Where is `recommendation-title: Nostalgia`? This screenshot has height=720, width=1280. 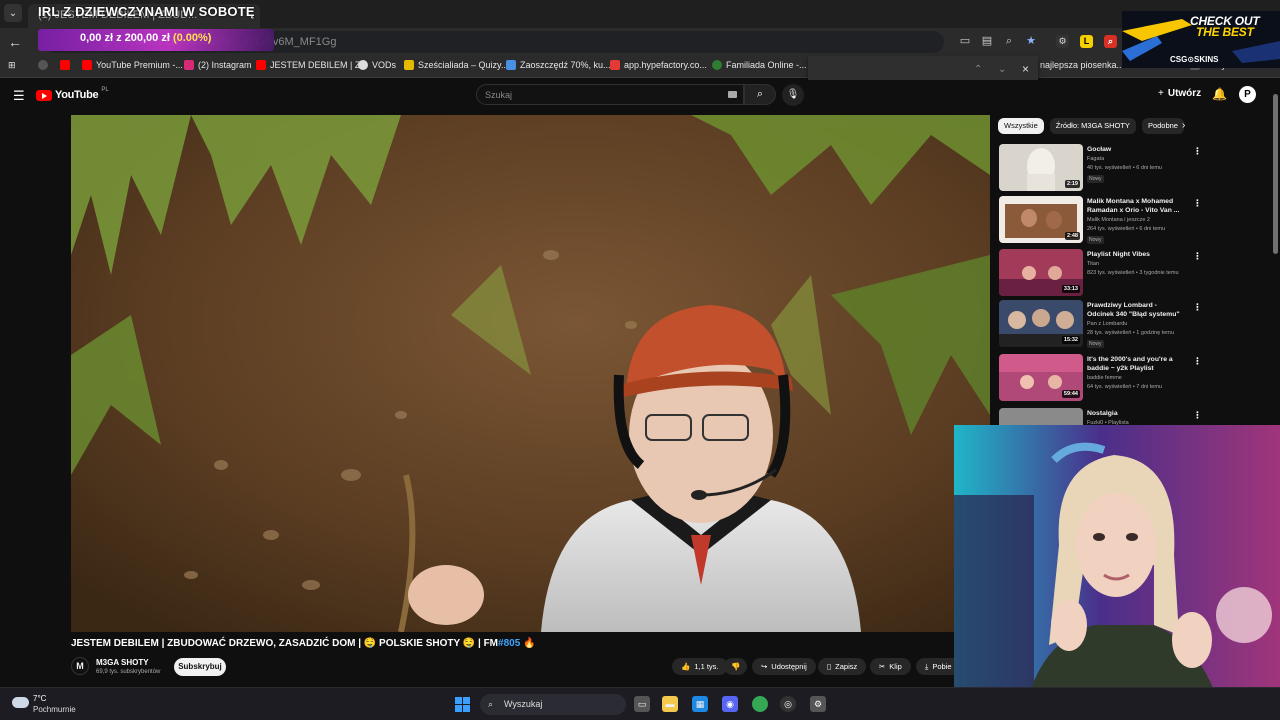 recommendation-title: Nostalgia is located at coordinates (1134, 413).